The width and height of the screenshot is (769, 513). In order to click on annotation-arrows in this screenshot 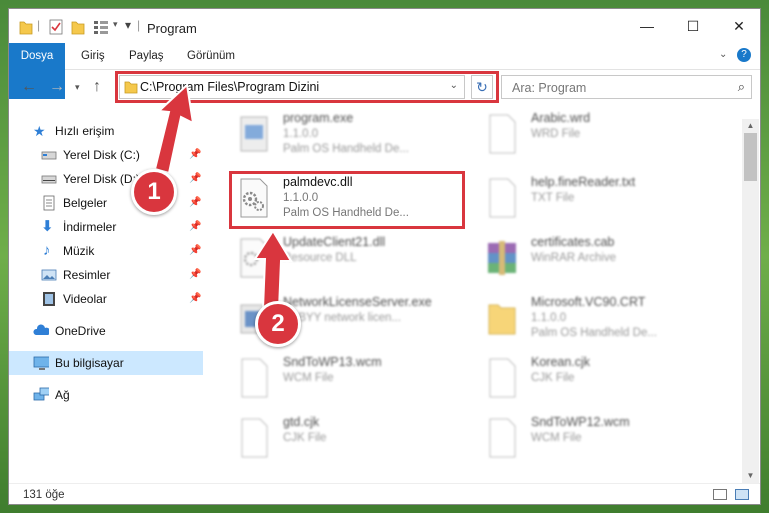, I will do `click(223, 196)`.